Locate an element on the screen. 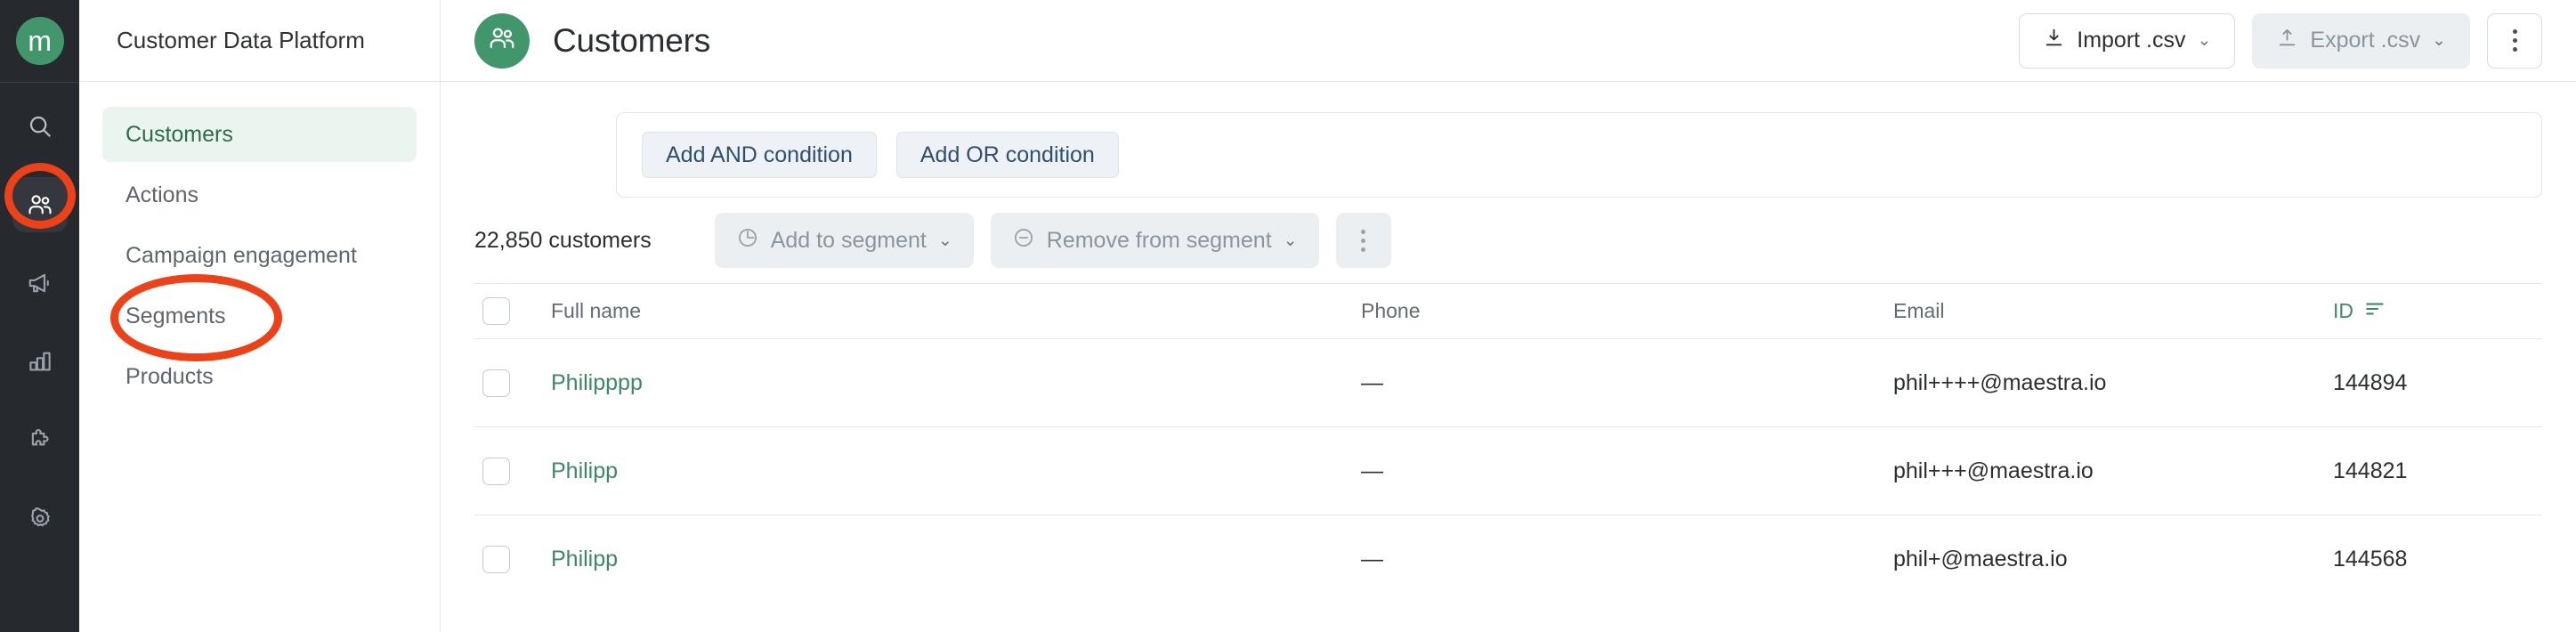  bar-chart-icon is located at coordinates (40, 362).